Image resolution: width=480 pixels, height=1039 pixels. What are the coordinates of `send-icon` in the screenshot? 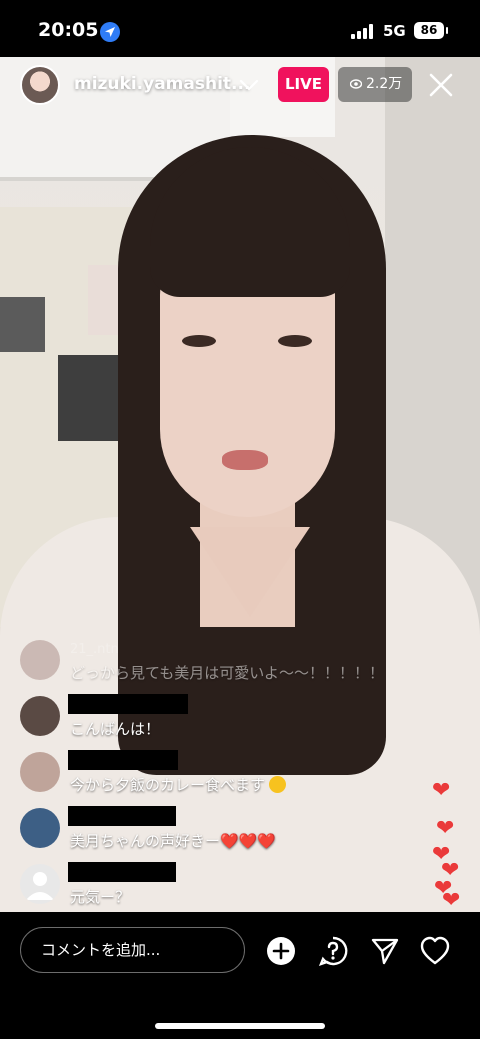 It's located at (385, 951).